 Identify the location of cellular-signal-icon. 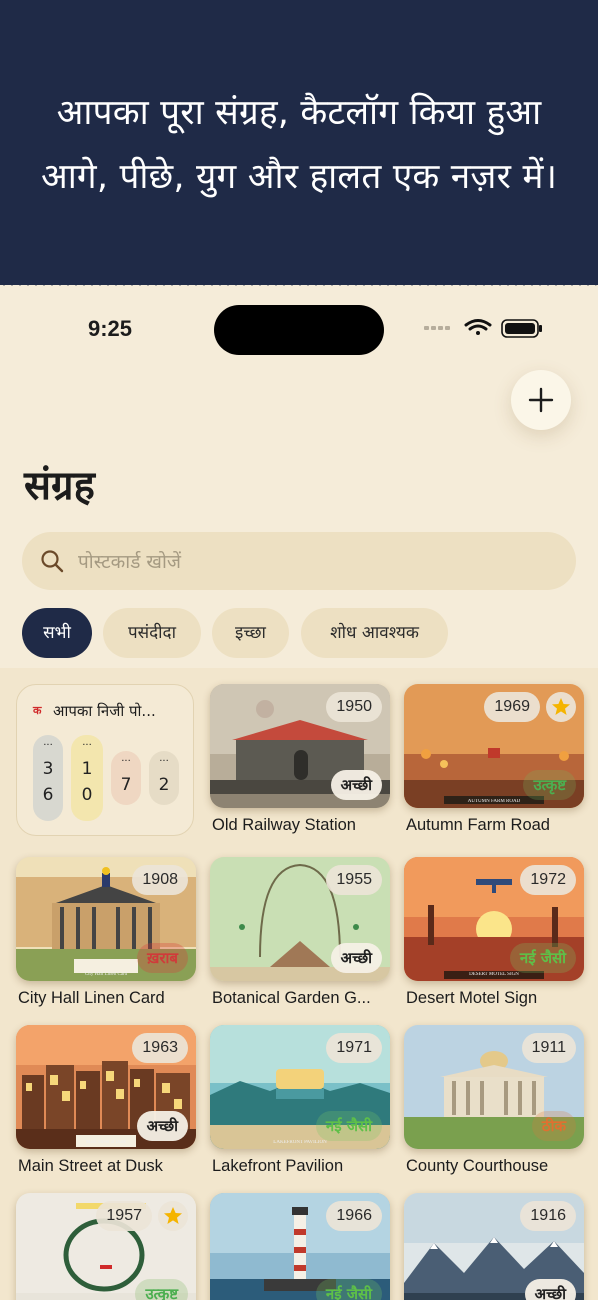
(437, 328).